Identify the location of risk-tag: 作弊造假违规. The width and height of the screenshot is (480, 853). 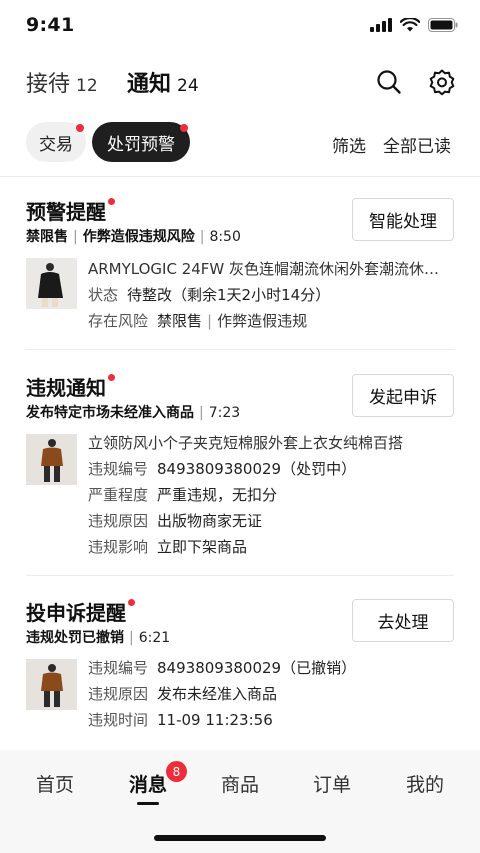
(262, 321).